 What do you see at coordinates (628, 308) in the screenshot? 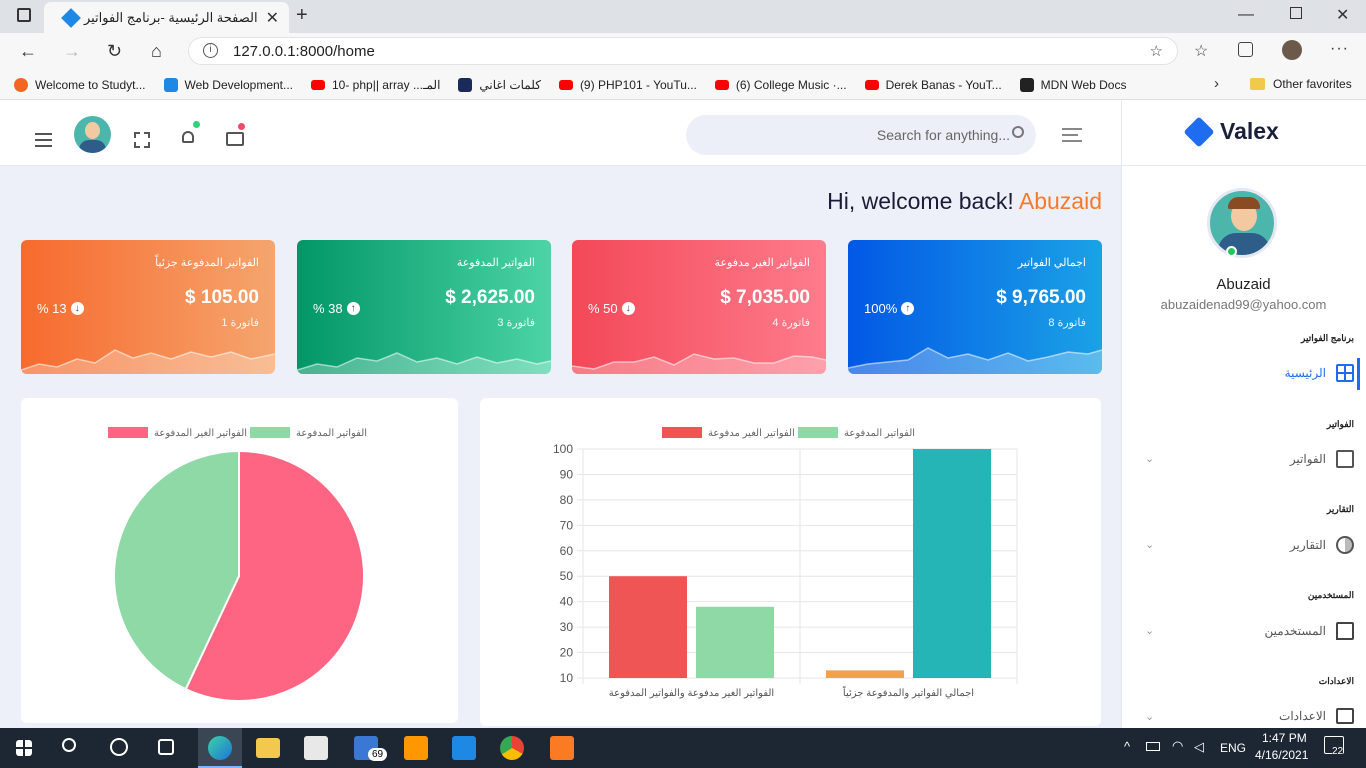
I see `arrow-down-icon: ↓` at bounding box center [628, 308].